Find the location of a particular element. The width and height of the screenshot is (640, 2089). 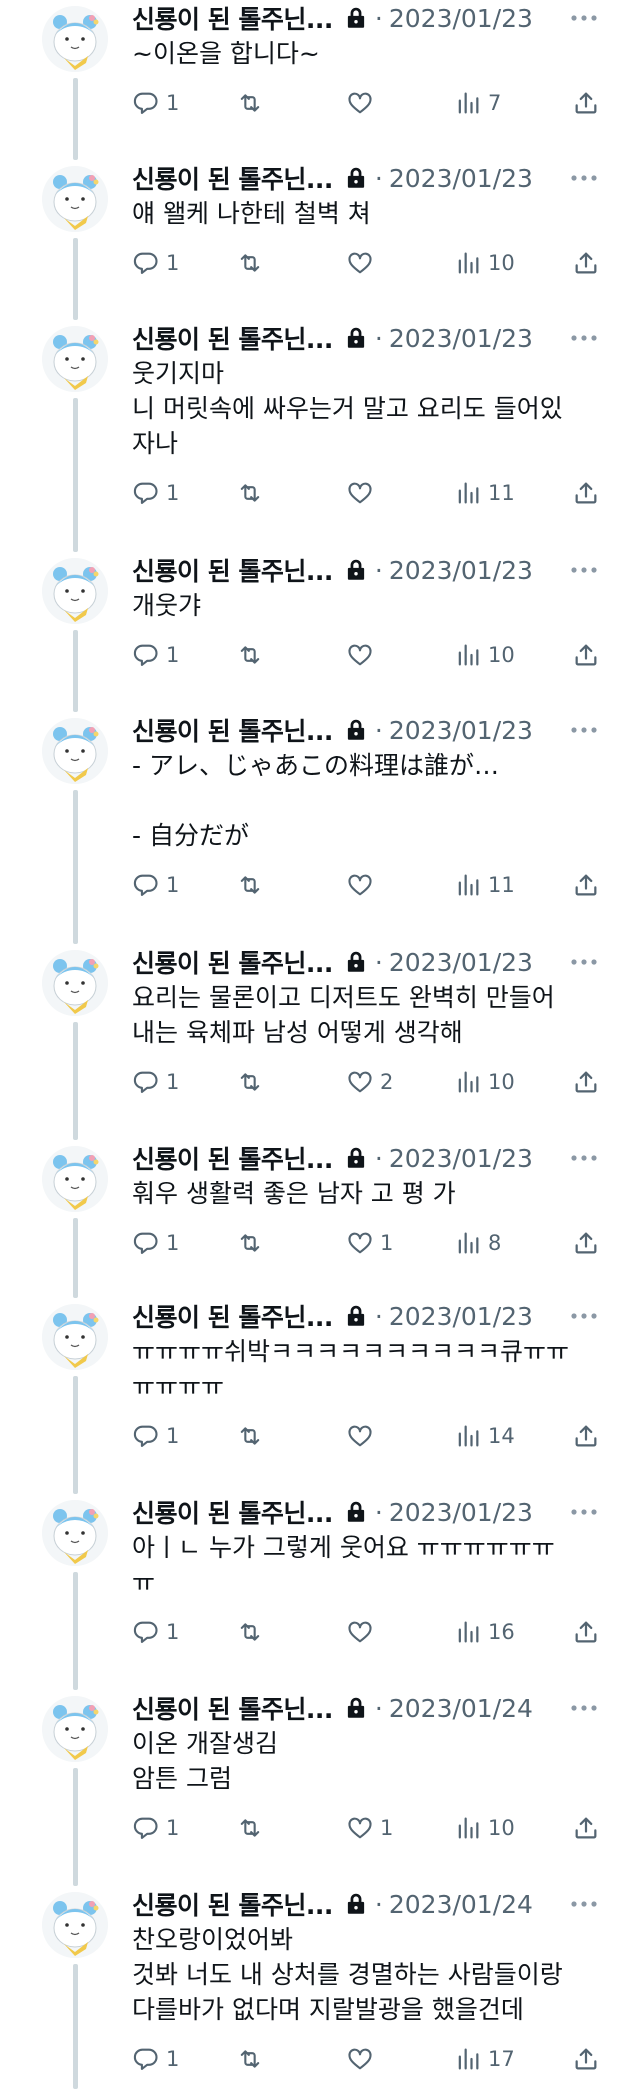

tweet: 신룡이 된 톨주닌... · 2023/01/23 개웃갸 1 10 is located at coordinates (320, 632).